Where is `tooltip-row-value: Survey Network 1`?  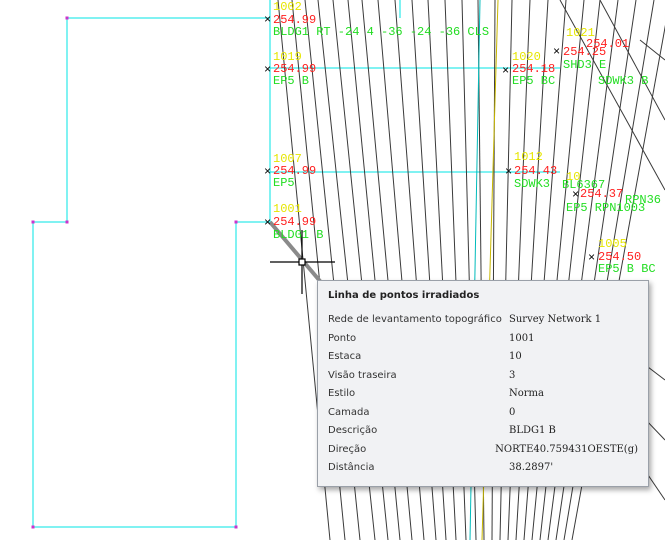 tooltip-row-value: Survey Network 1 is located at coordinates (555, 319).